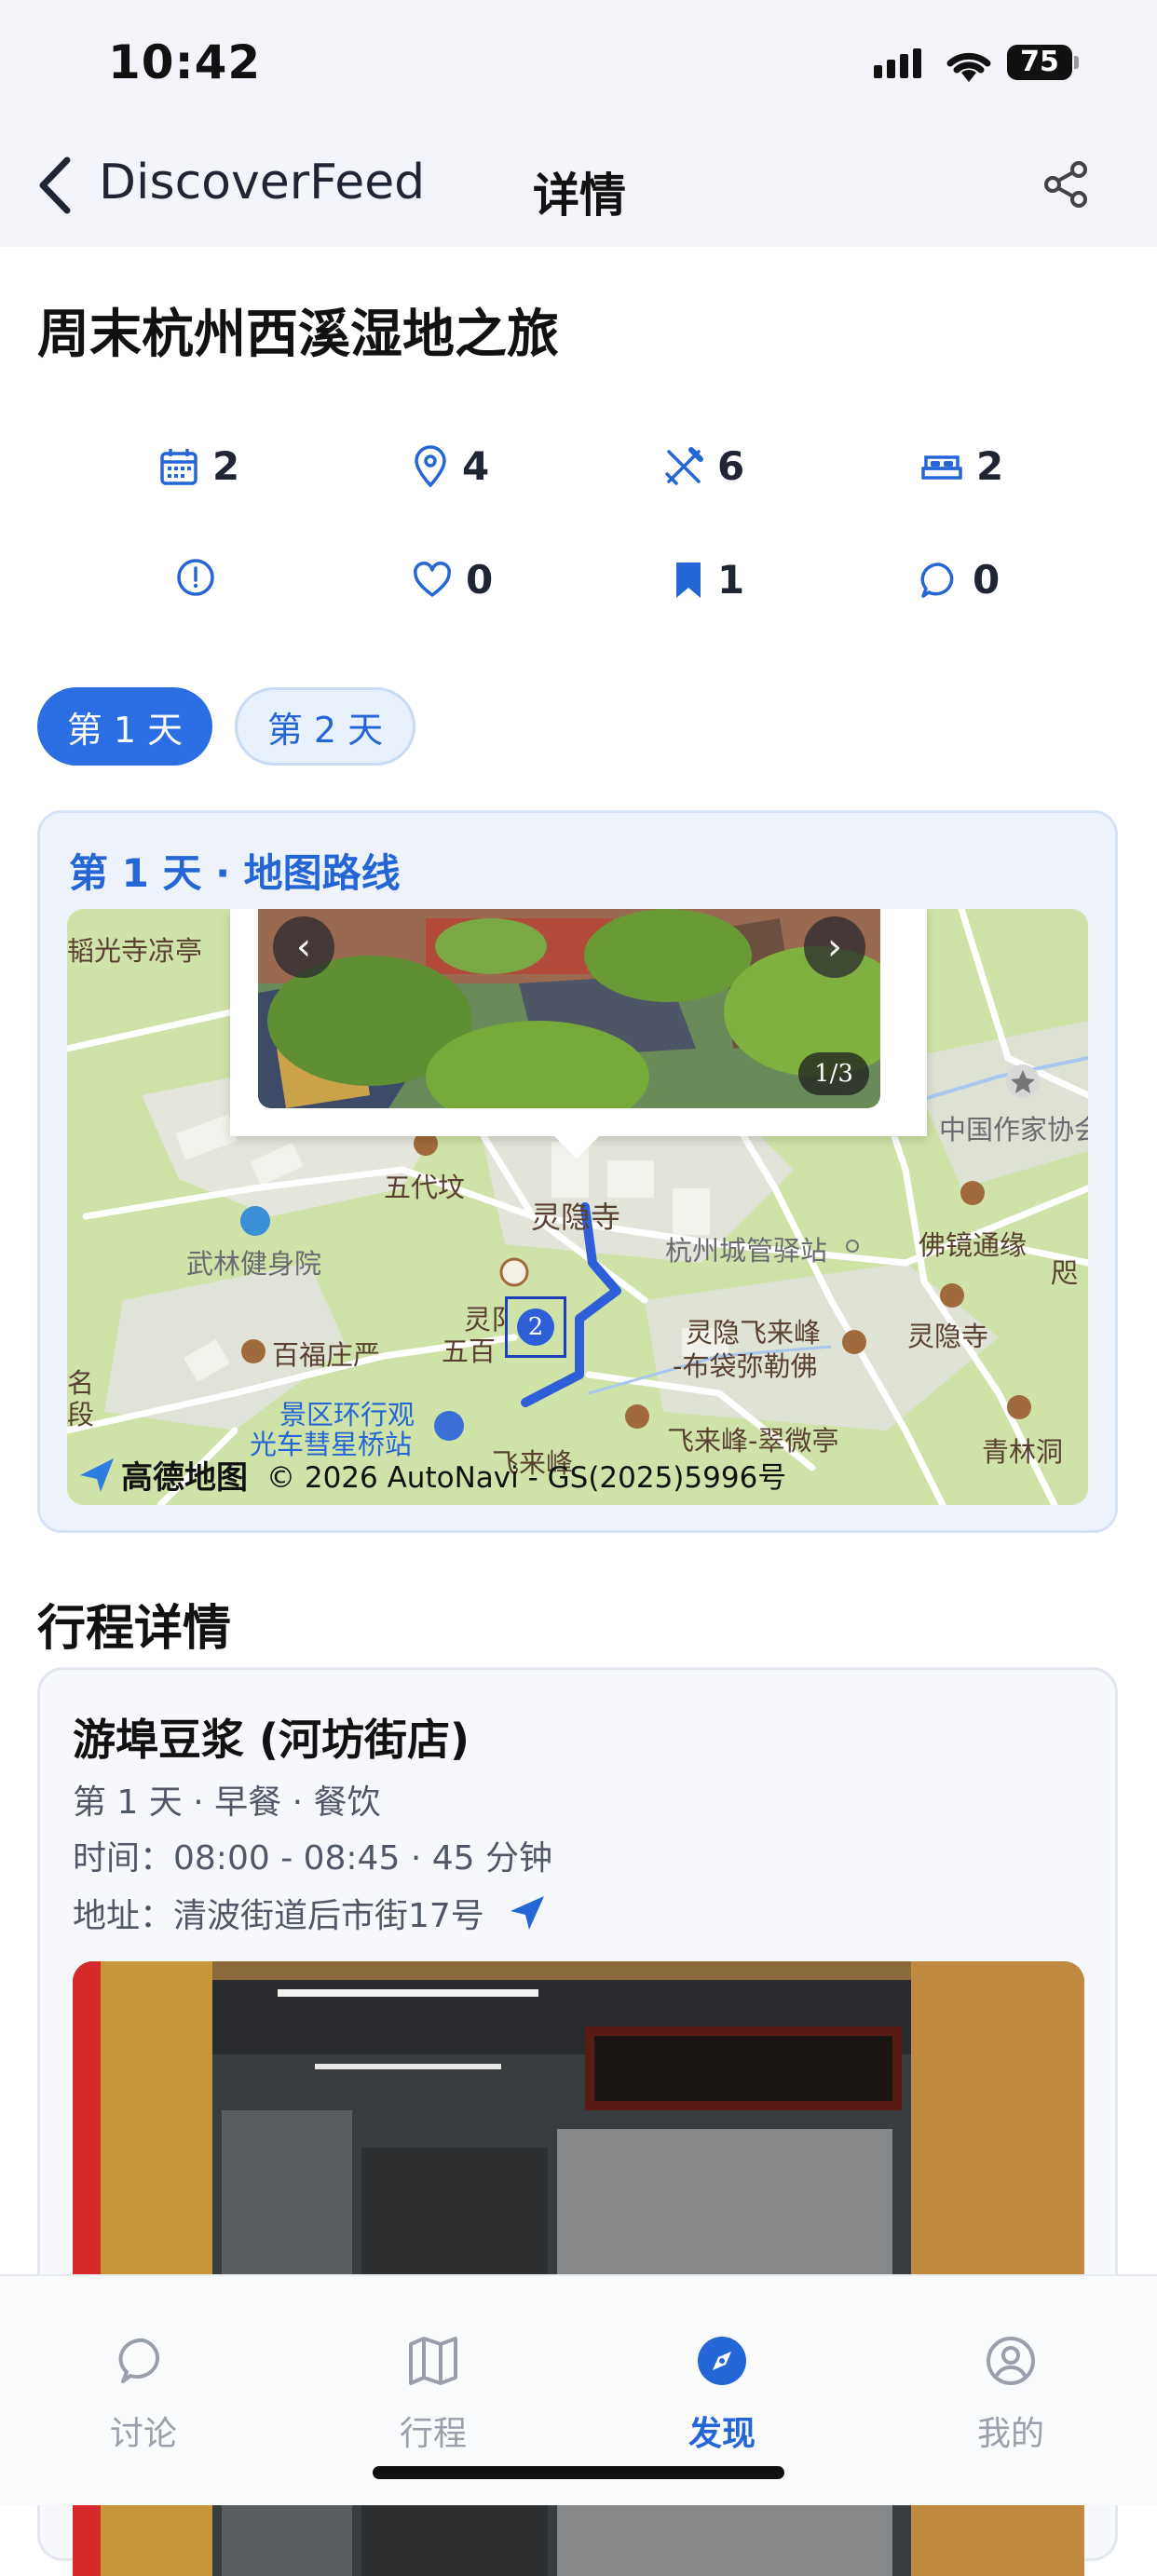 Image resolution: width=1157 pixels, height=2576 pixels. Describe the element at coordinates (833, 1073) in the screenshot. I see `photo-counter: 1/3` at that location.